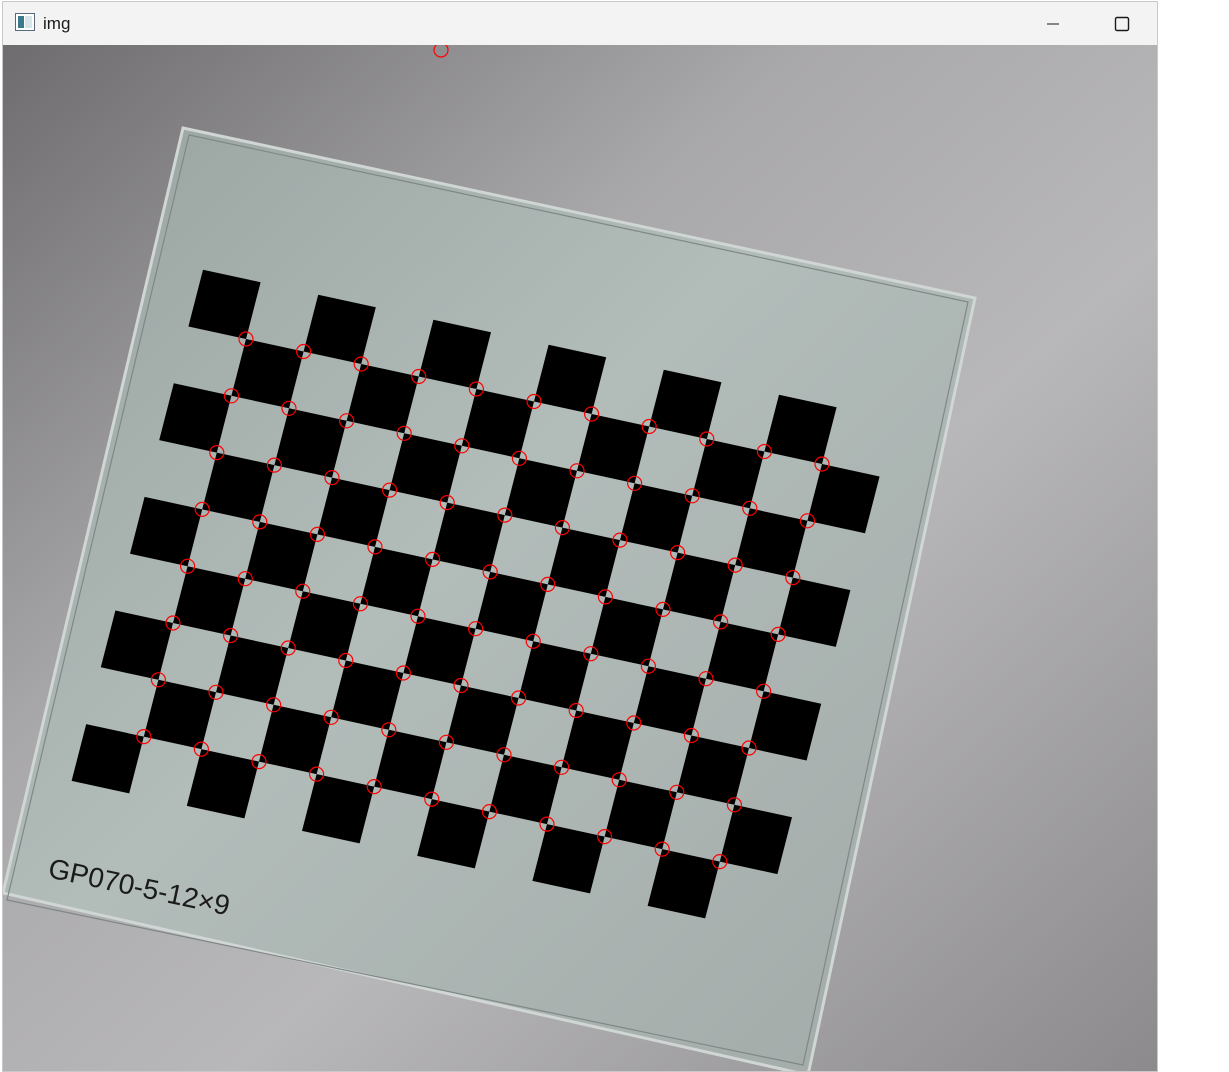 The image size is (1229, 1072). Describe the element at coordinates (580, 23) in the screenshot. I see `title-bar: img` at that location.